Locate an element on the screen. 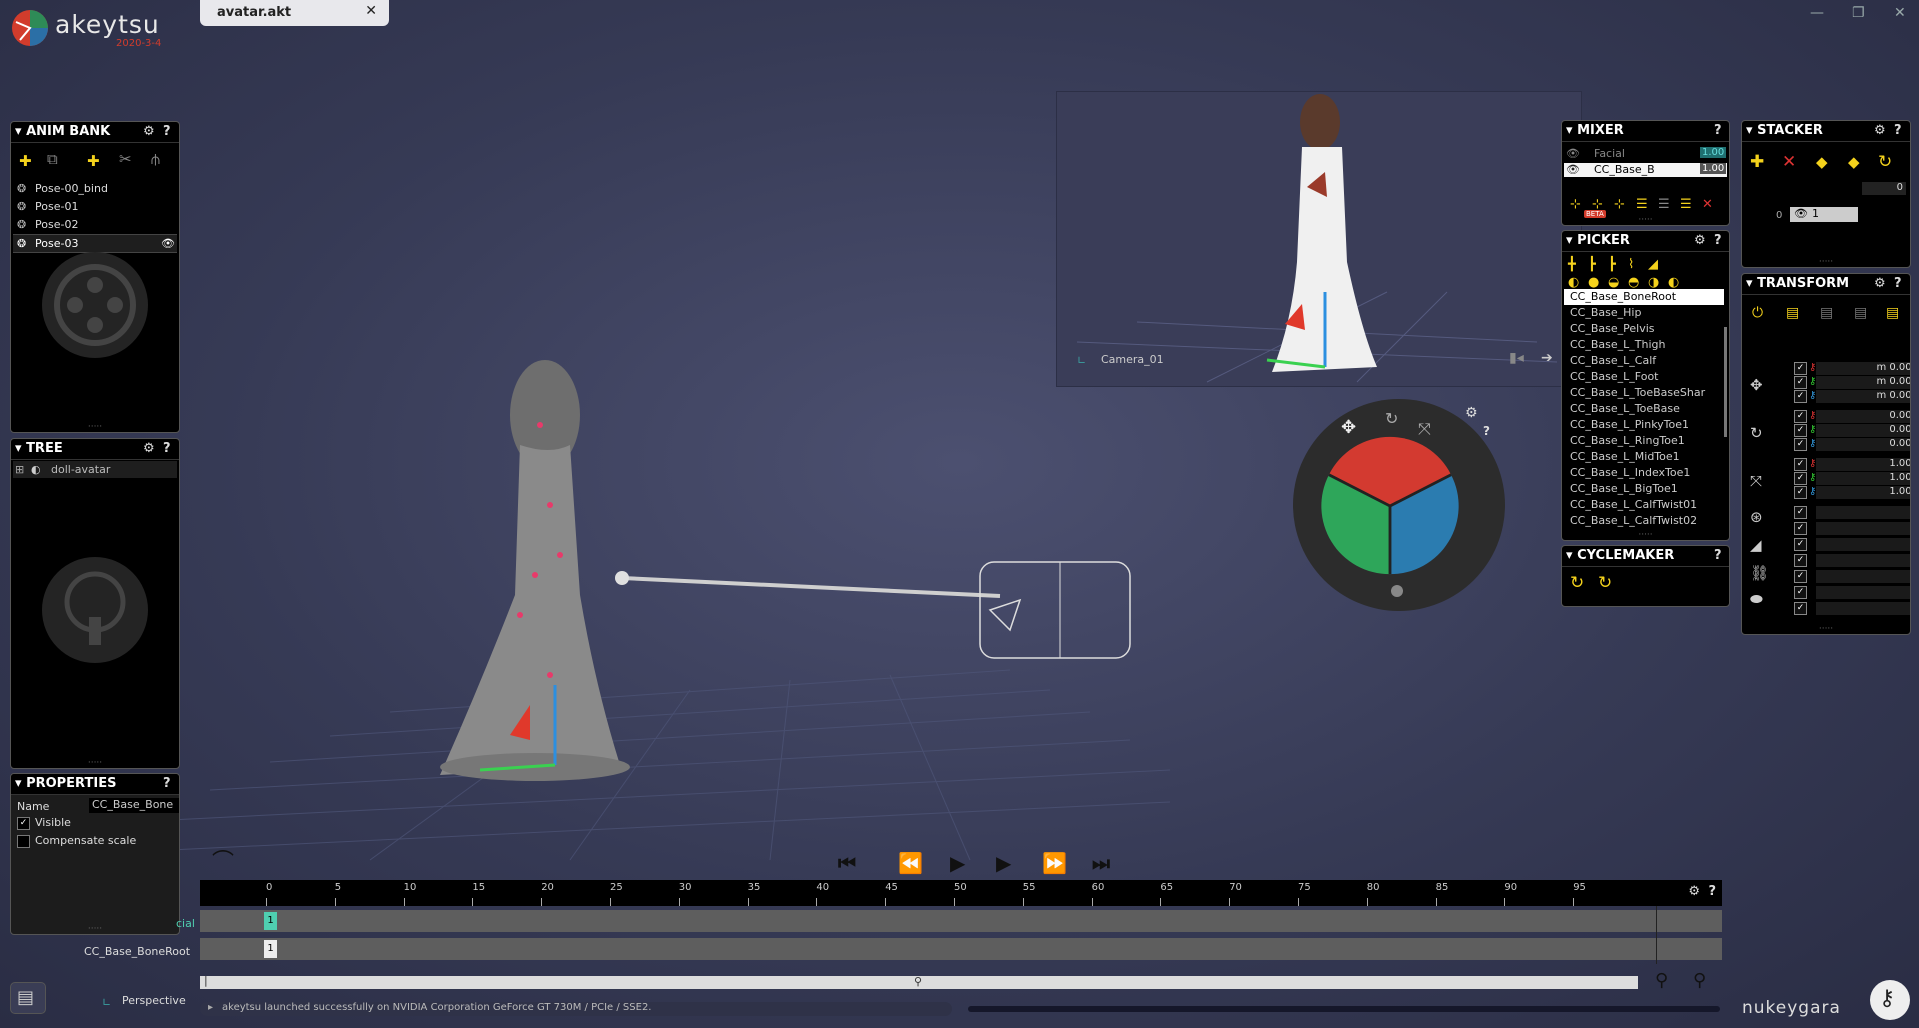 The width and height of the screenshot is (1919, 1028). go-to-end-button: ⏭ is located at coordinates (1101, 863).